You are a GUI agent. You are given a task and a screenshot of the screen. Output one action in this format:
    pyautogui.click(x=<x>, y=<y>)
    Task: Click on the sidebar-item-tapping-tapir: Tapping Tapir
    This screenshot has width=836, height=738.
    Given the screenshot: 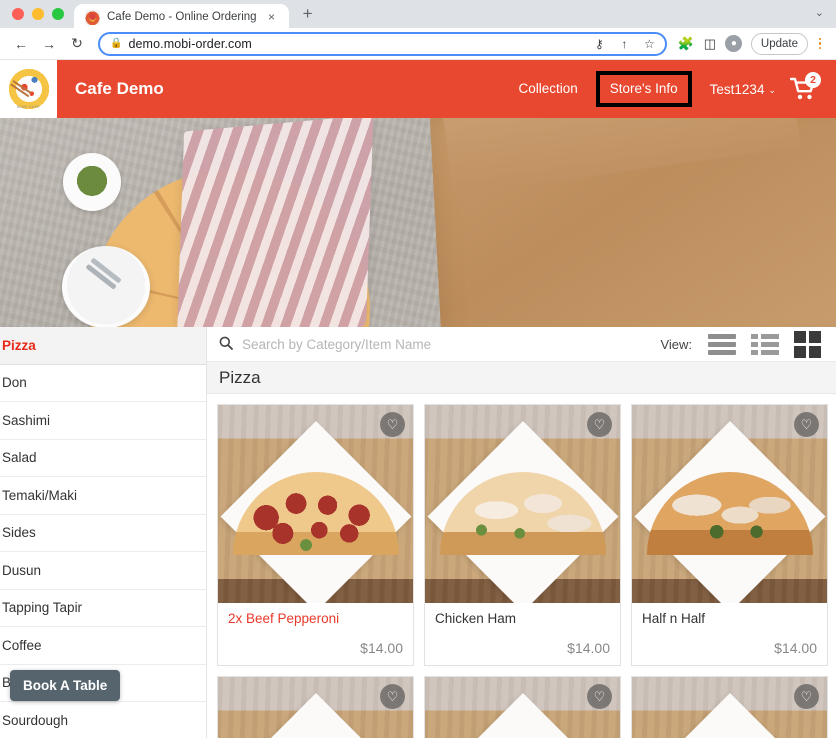 What is the action you would take?
    pyautogui.click(x=103, y=608)
    